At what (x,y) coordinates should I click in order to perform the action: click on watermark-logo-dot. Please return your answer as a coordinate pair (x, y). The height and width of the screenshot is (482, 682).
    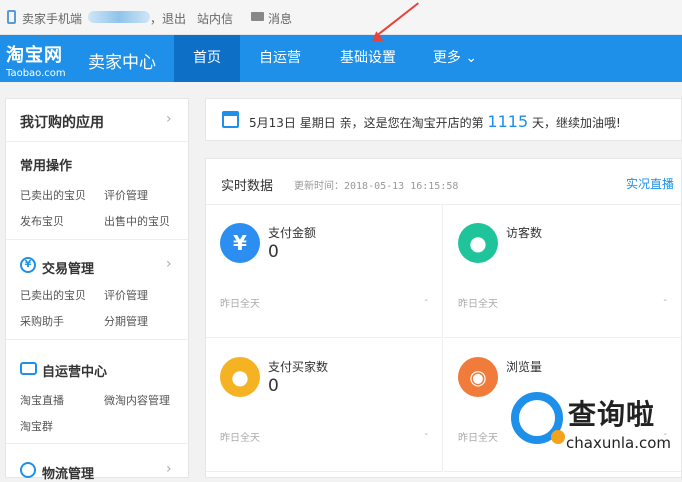
    Looking at the image, I should click on (558, 437).